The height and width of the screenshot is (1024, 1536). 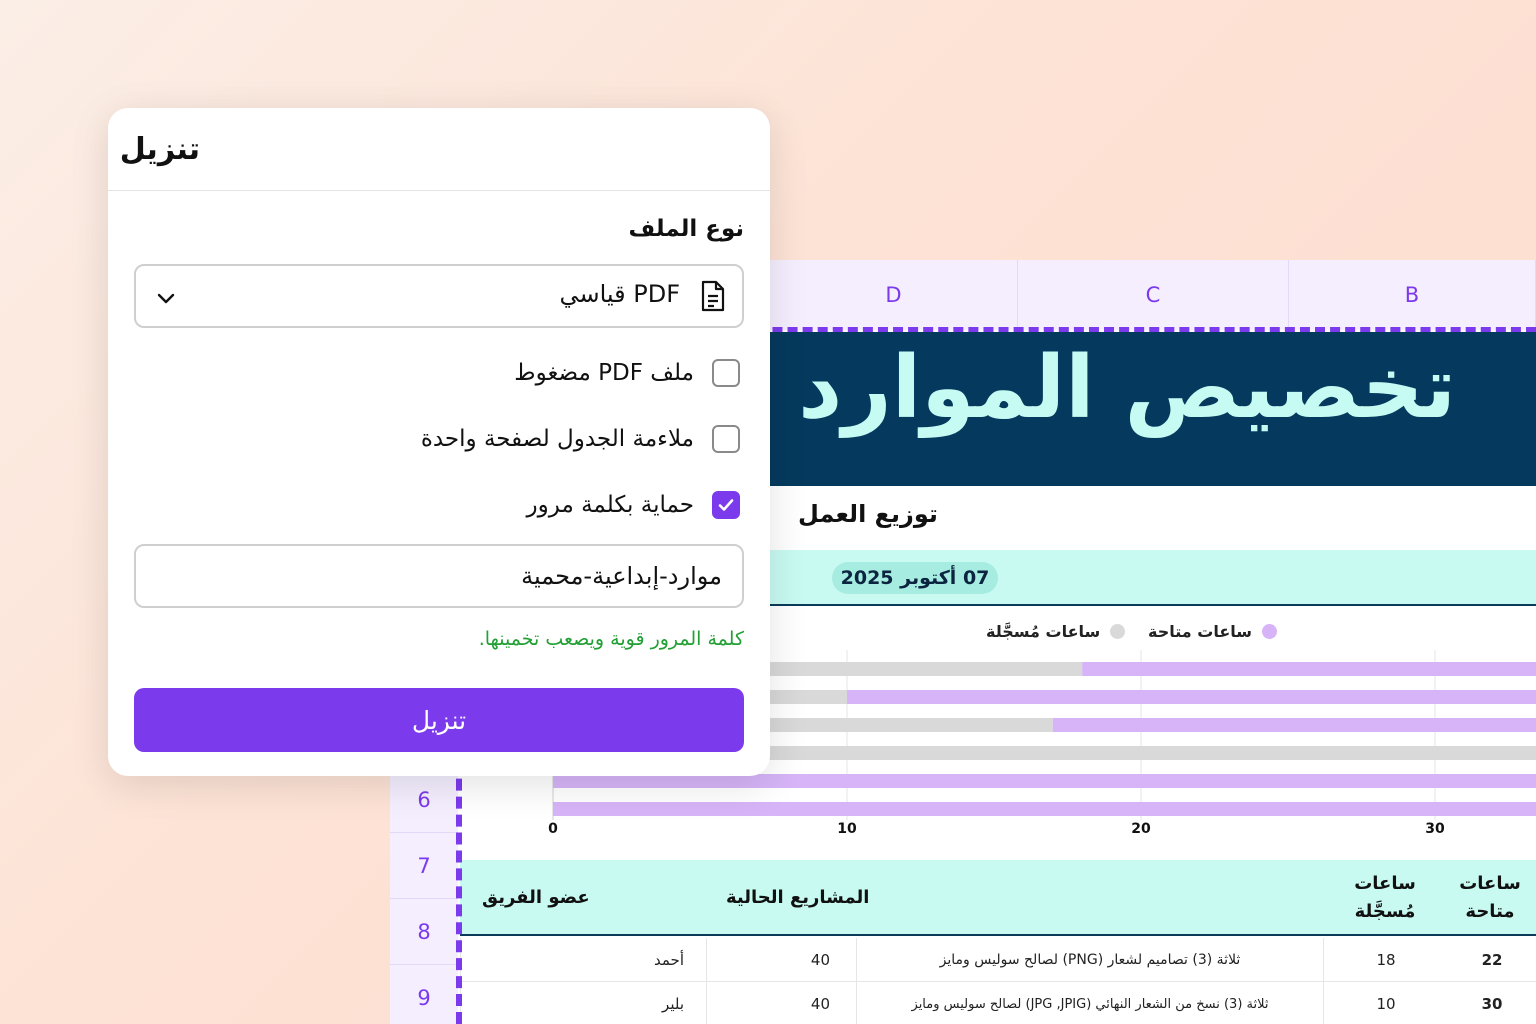 What do you see at coordinates (424, 931) in the screenshot?
I see `row-number-8: 8` at bounding box center [424, 931].